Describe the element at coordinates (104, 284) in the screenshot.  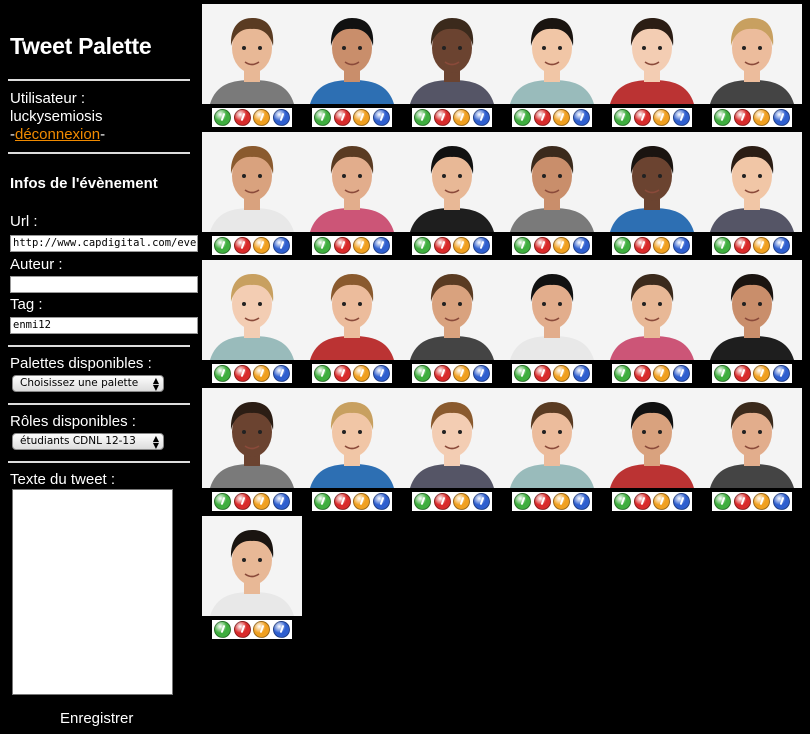
I see `author-input` at that location.